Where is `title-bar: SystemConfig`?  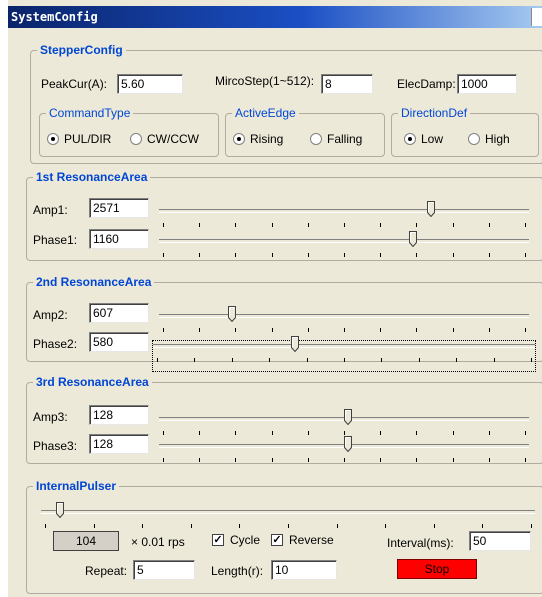
title-bar: SystemConfig is located at coordinates (275, 17).